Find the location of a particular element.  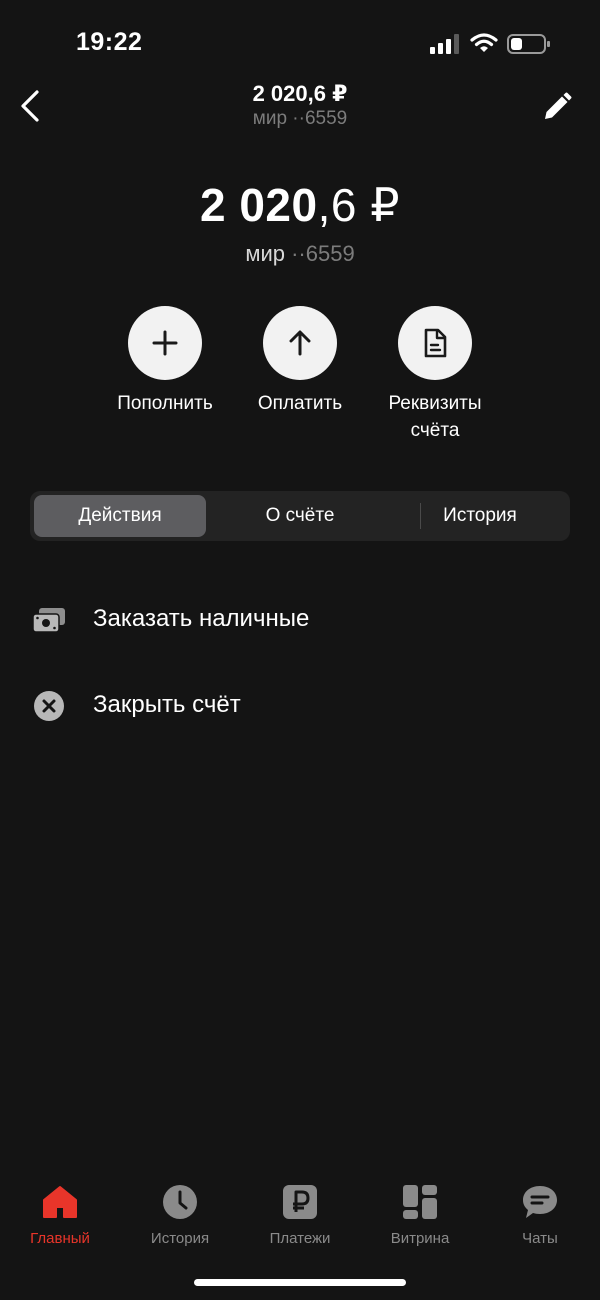

battery-icon is located at coordinates (528, 44).